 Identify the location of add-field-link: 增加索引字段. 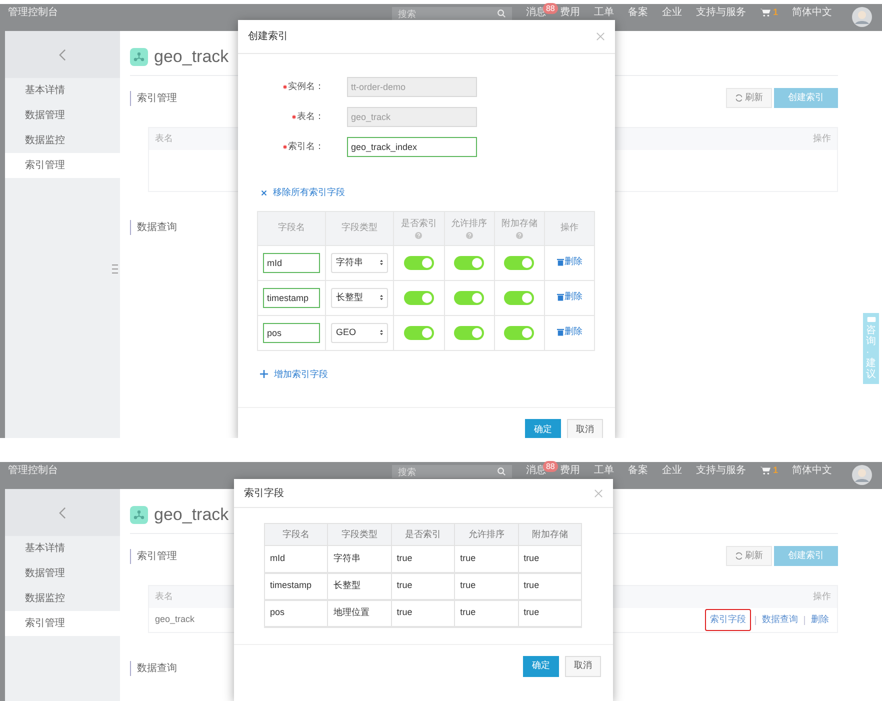
(301, 374).